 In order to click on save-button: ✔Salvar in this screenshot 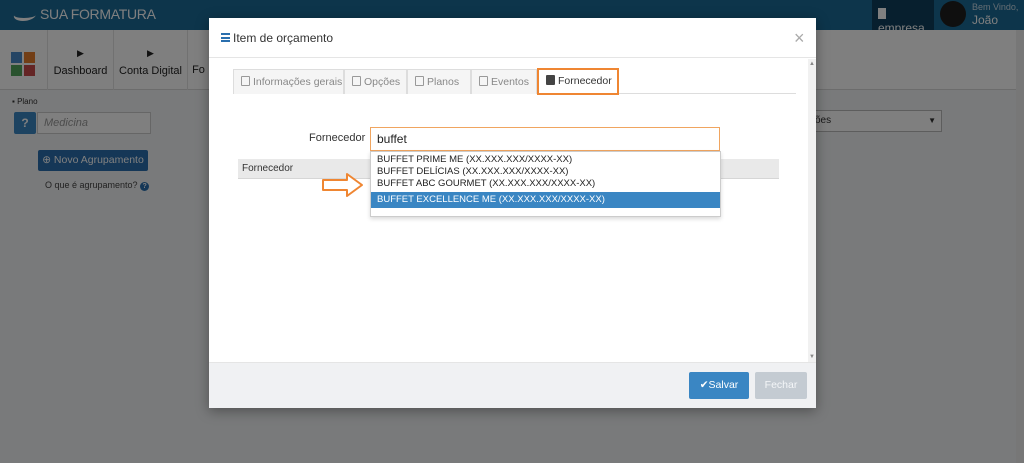, I will do `click(719, 385)`.